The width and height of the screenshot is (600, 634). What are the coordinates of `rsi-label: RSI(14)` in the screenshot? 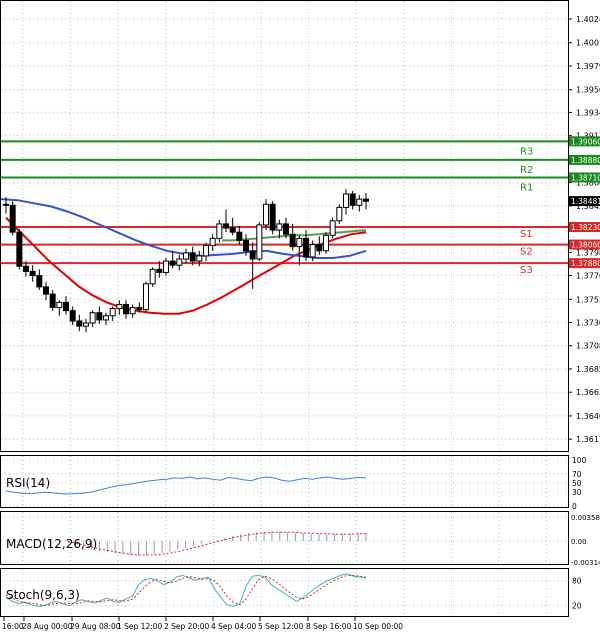 It's located at (28, 483).